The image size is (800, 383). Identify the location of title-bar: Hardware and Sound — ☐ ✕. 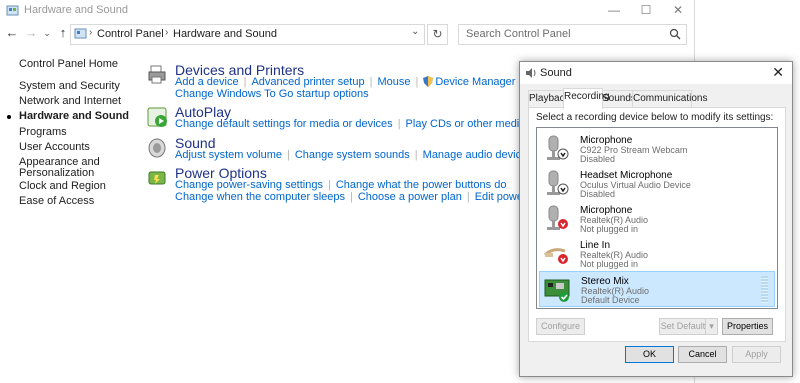
(347, 11).